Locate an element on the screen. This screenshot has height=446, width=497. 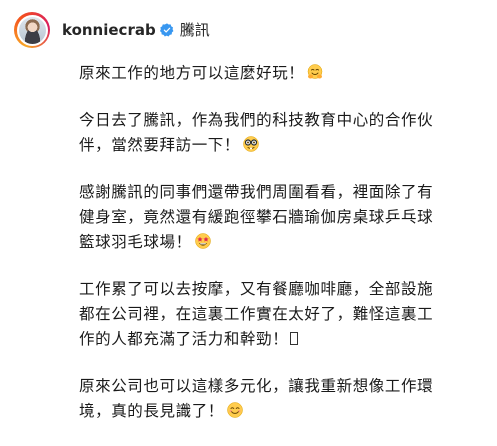
caption-paragraph: 原來工作的地方可以這麼好玩！ is located at coordinates (279, 73).